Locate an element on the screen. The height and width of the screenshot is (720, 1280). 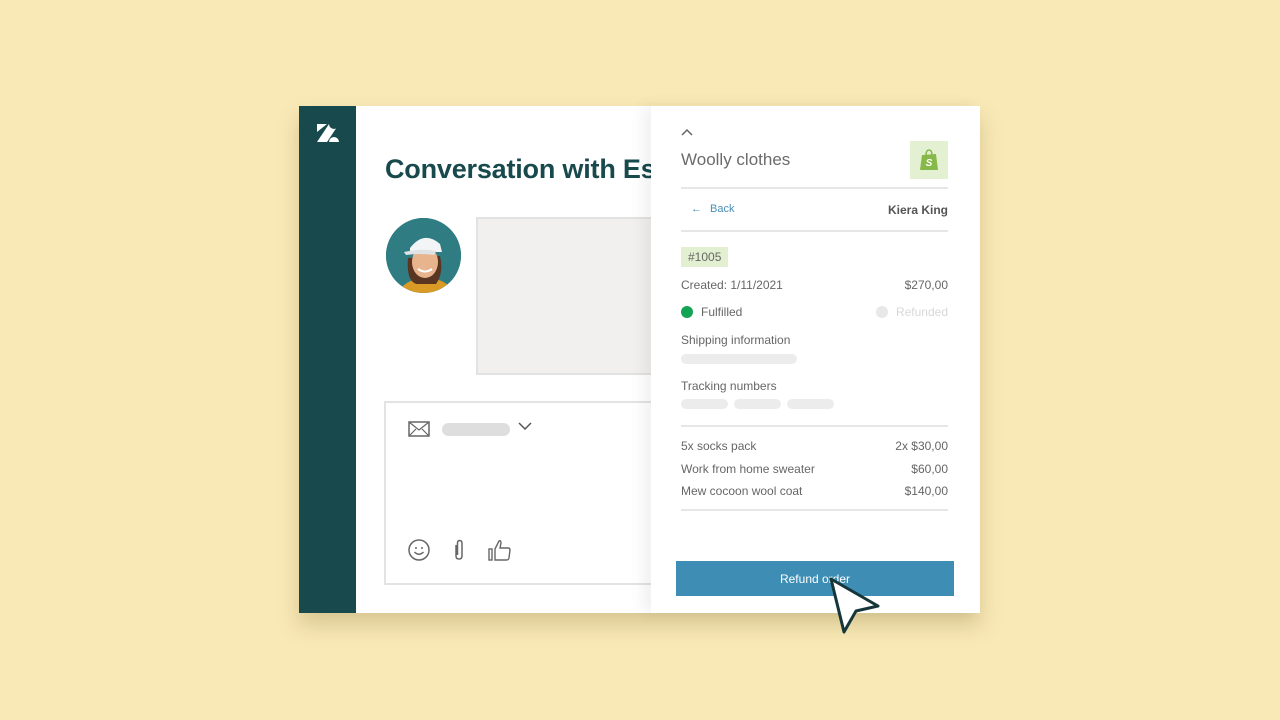
back-link: ← Back is located at coordinates (712, 209).